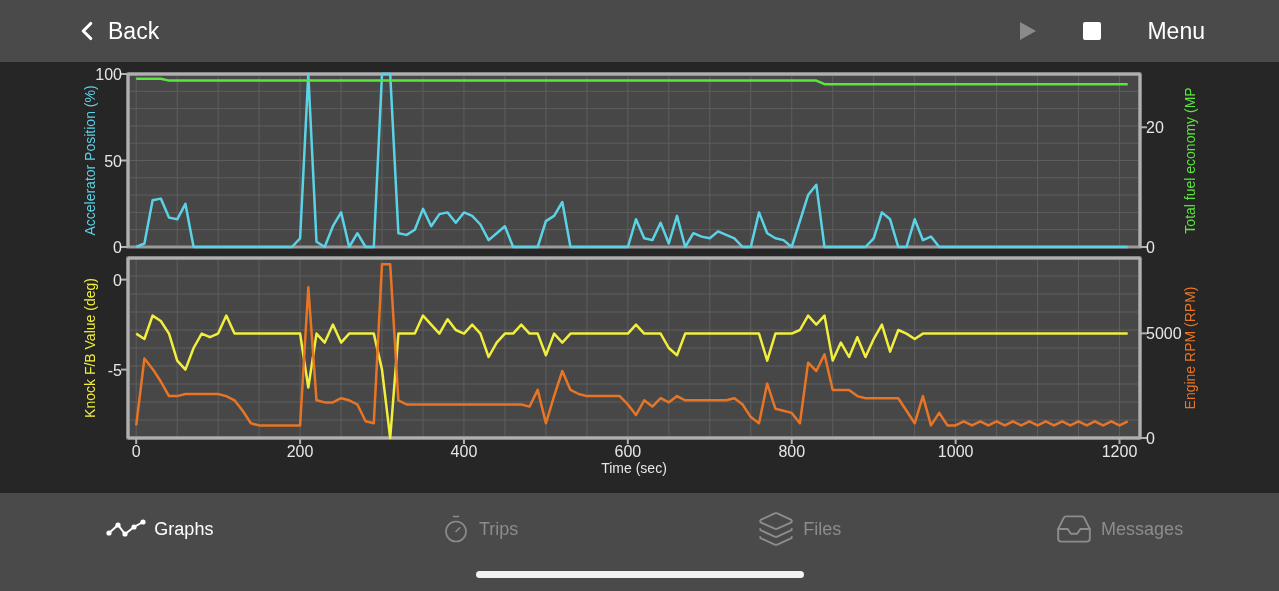 The height and width of the screenshot is (591, 1279). Describe the element at coordinates (90, 160) in the screenshot. I see `axis-title: Accelerator Position (%)` at that location.